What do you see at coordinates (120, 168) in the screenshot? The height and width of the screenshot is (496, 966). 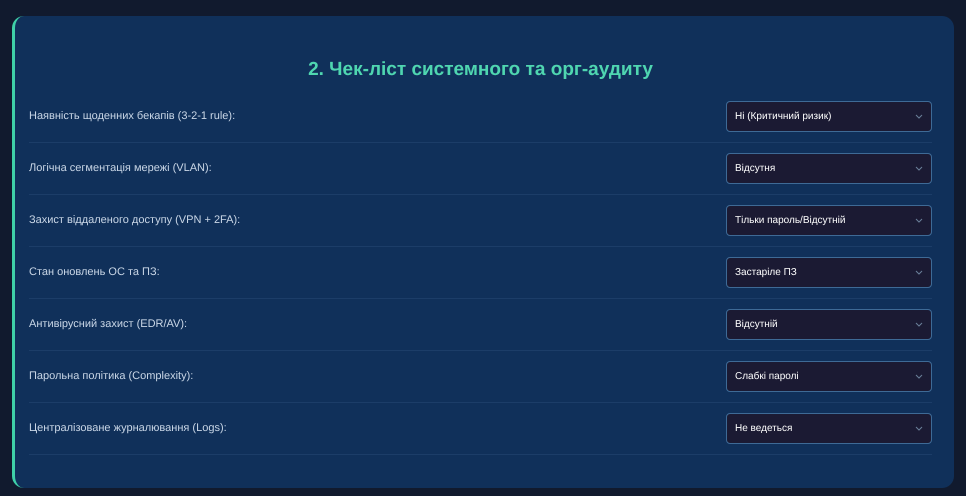 I see `check-label: Логічна сегментація мережі (VLAN):` at bounding box center [120, 168].